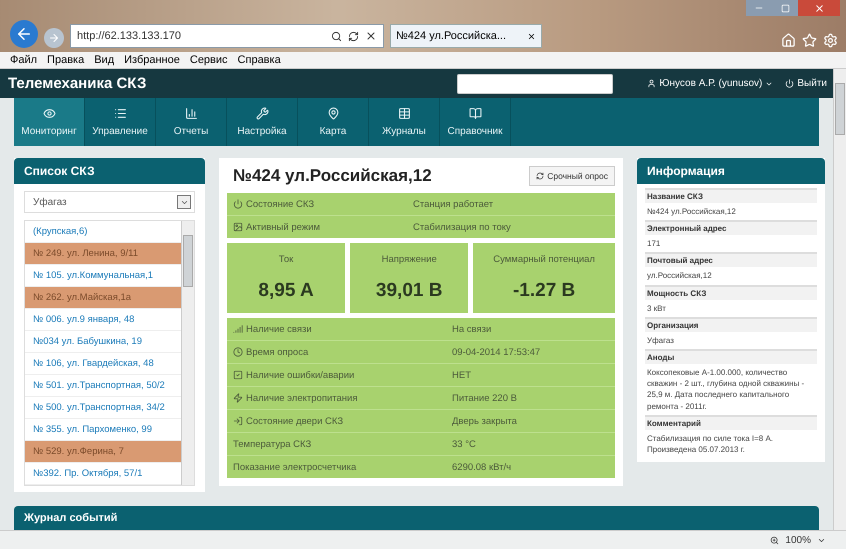  What do you see at coordinates (336, 36) in the screenshot?
I see `search-icon` at bounding box center [336, 36].